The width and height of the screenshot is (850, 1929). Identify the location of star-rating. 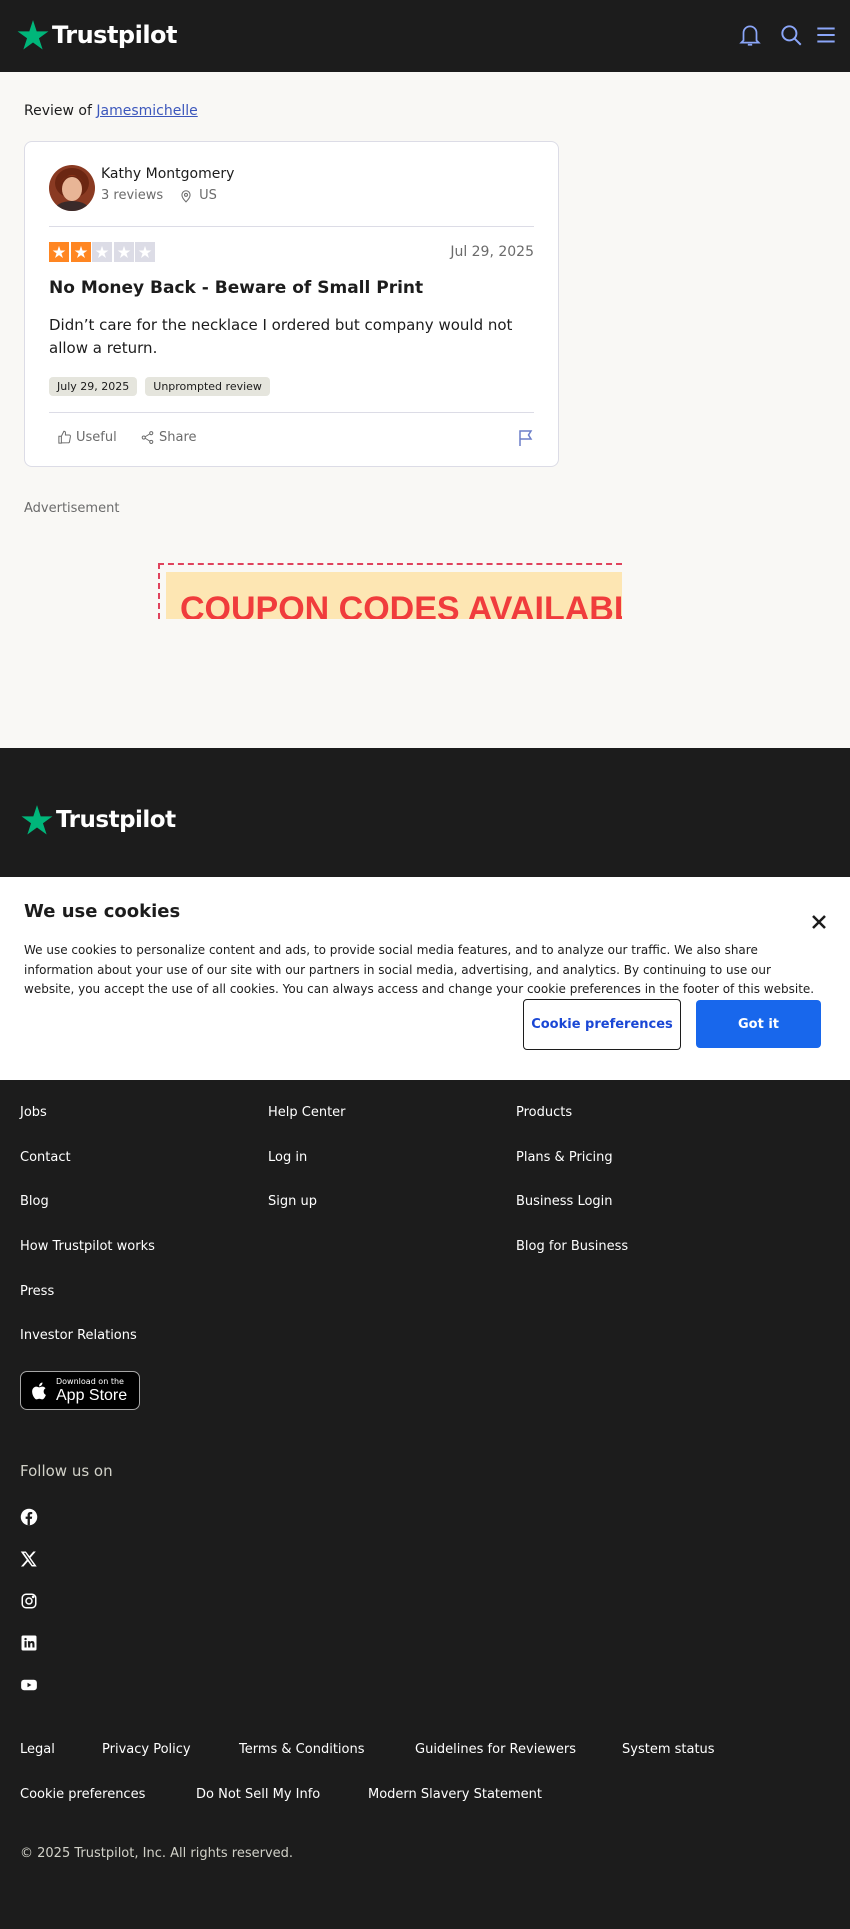
(103, 252).